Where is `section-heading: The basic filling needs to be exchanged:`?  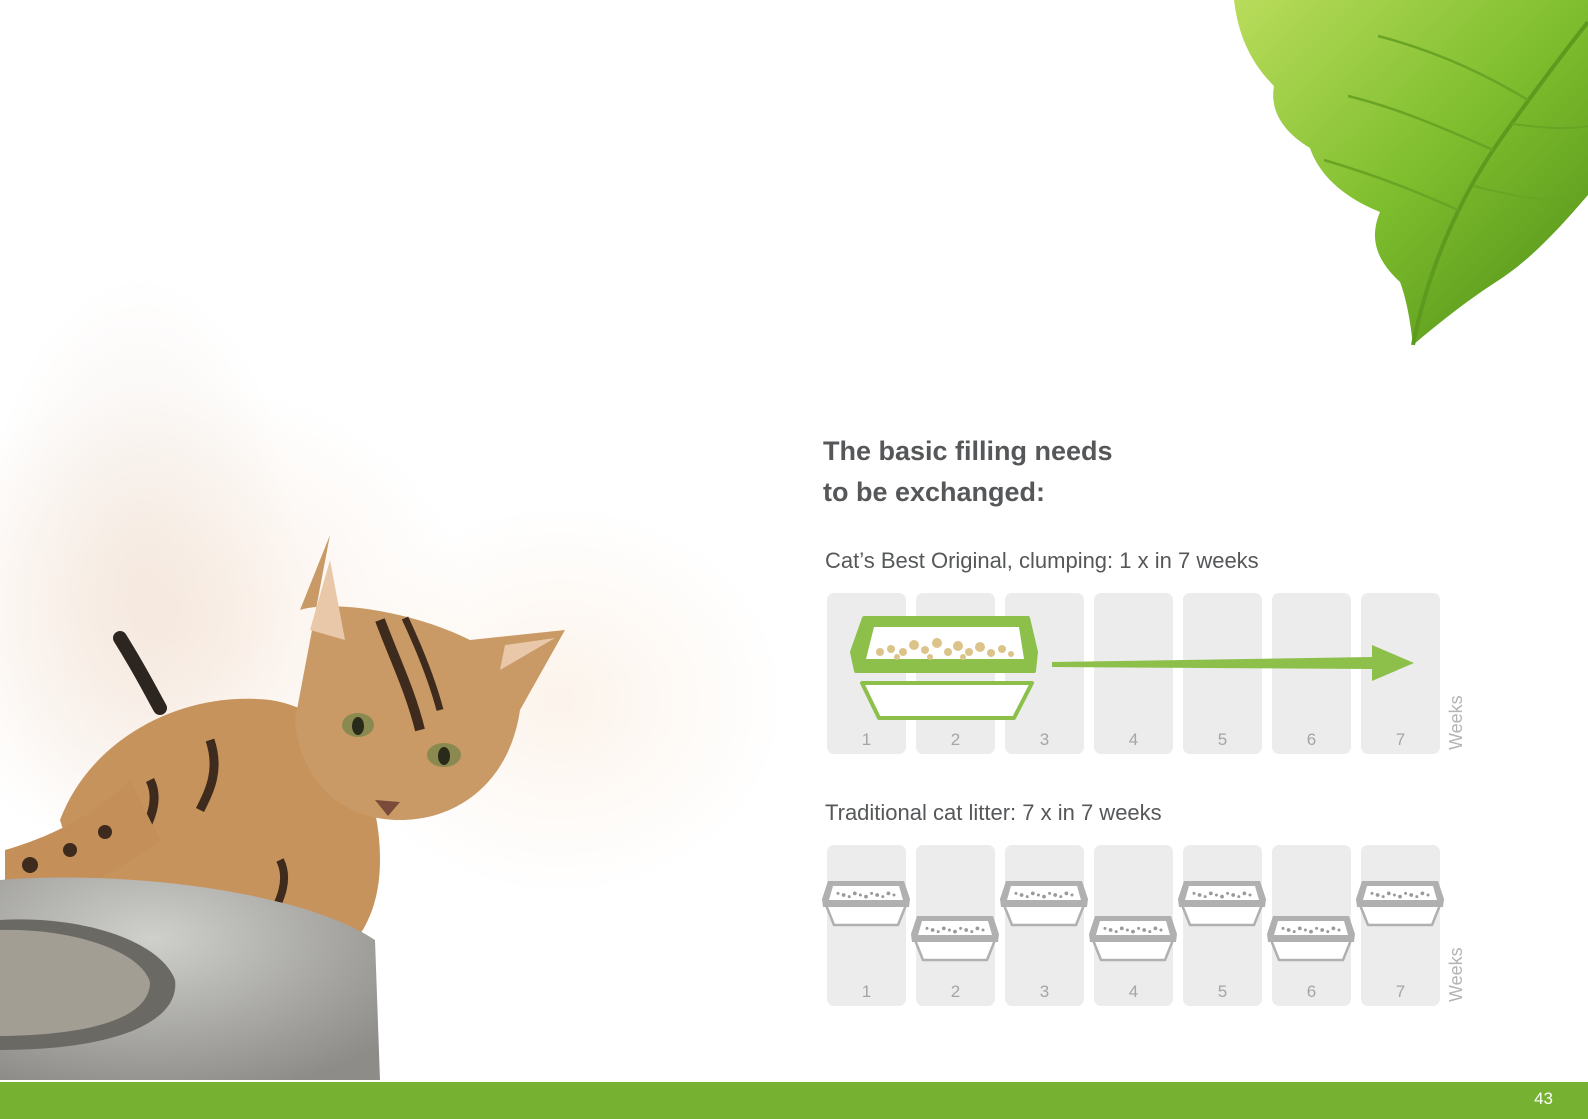
section-heading: The basic filling needs to be exchanged: is located at coordinates (968, 472).